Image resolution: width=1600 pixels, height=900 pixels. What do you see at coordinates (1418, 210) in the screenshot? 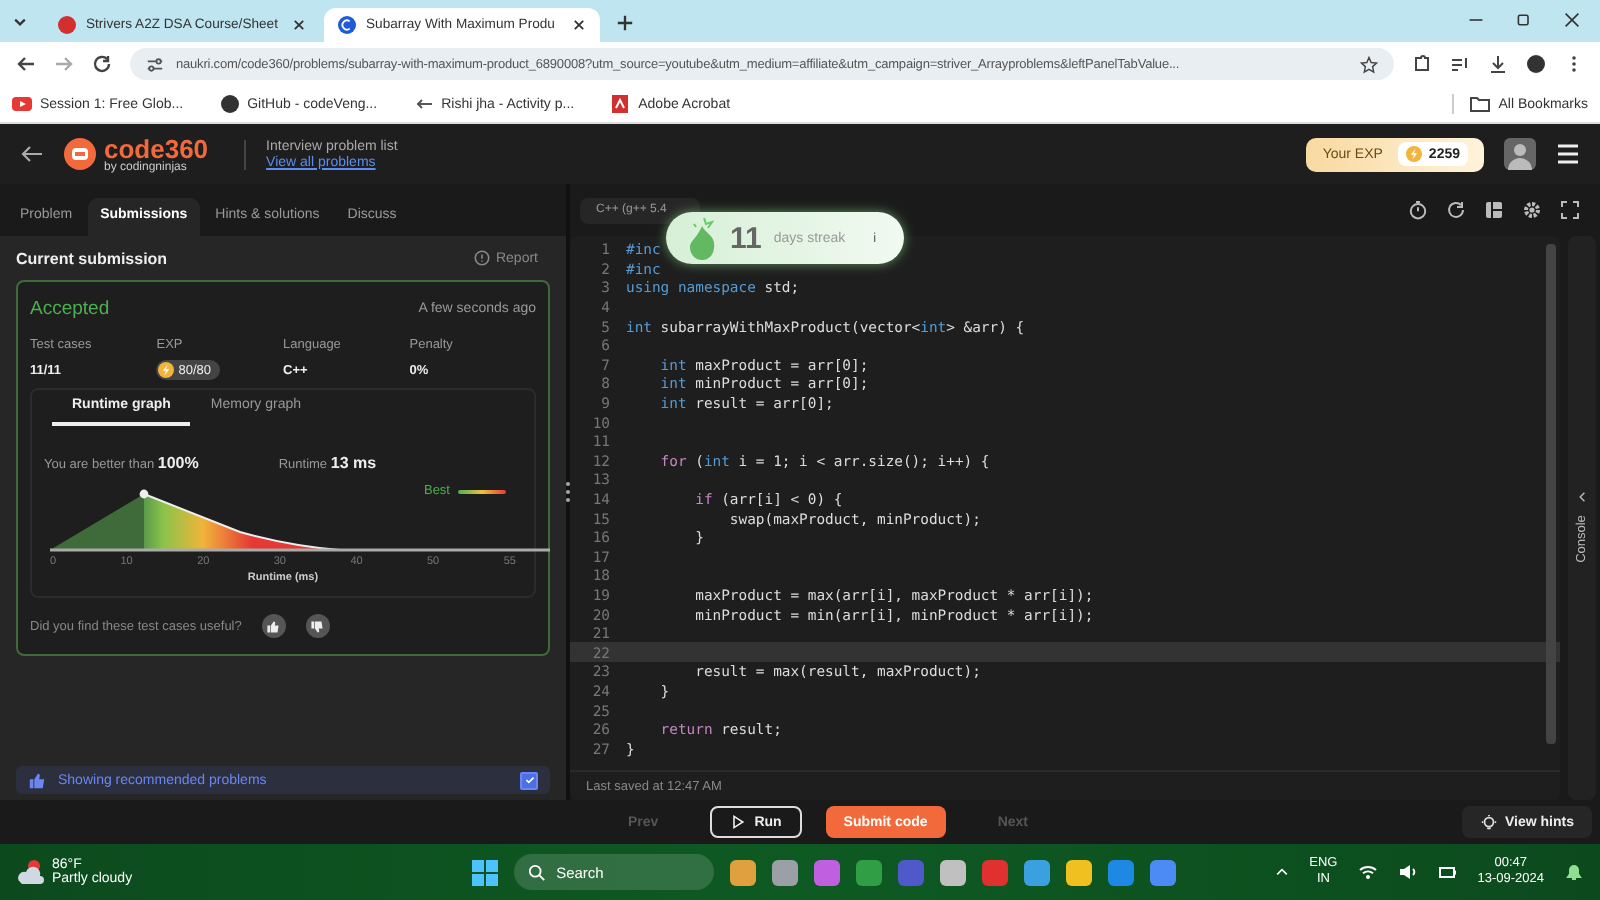
I see `timer-icon` at bounding box center [1418, 210].